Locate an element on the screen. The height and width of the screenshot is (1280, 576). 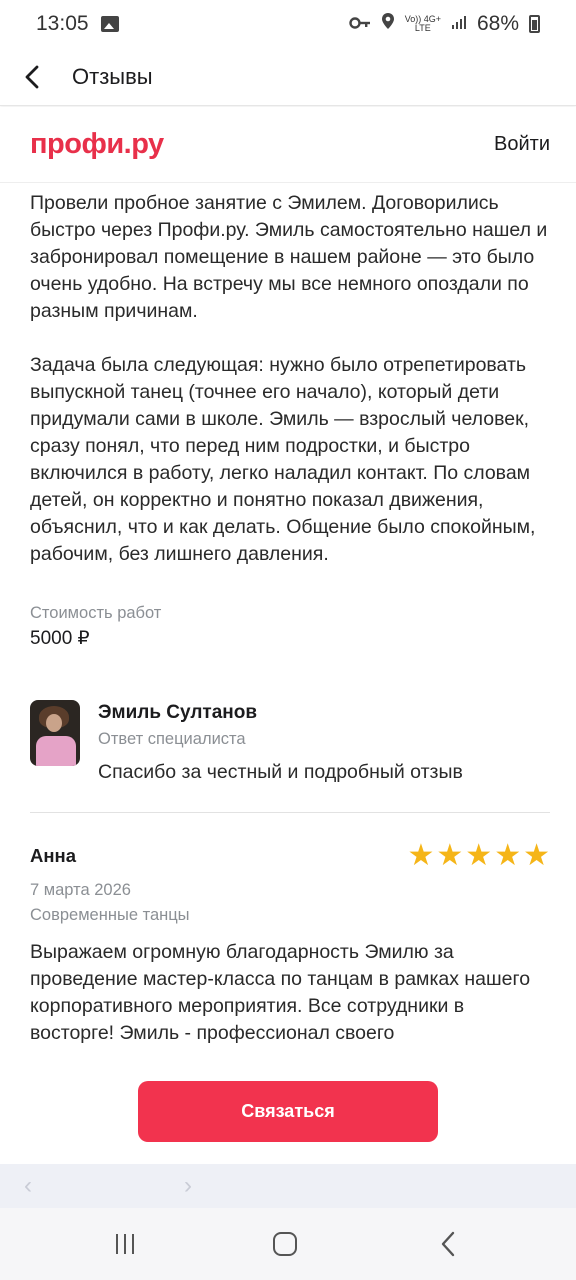
status-left: 13:05 is located at coordinates (77, 24).